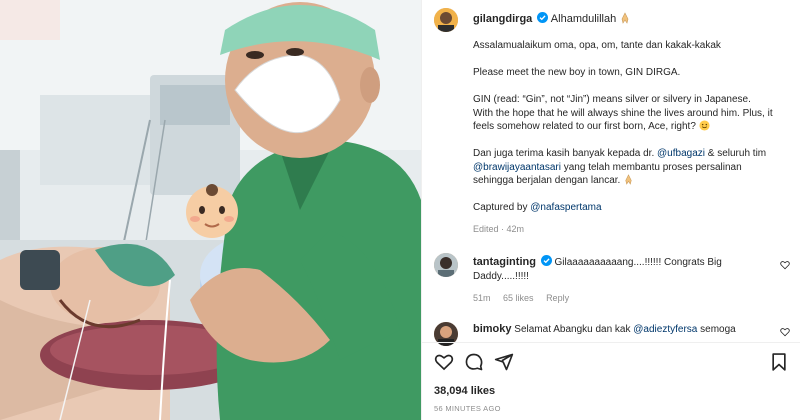 This screenshot has width=800, height=420. Describe the element at coordinates (583, 19) in the screenshot. I see `caption-headline: Alhamdulillah` at that location.